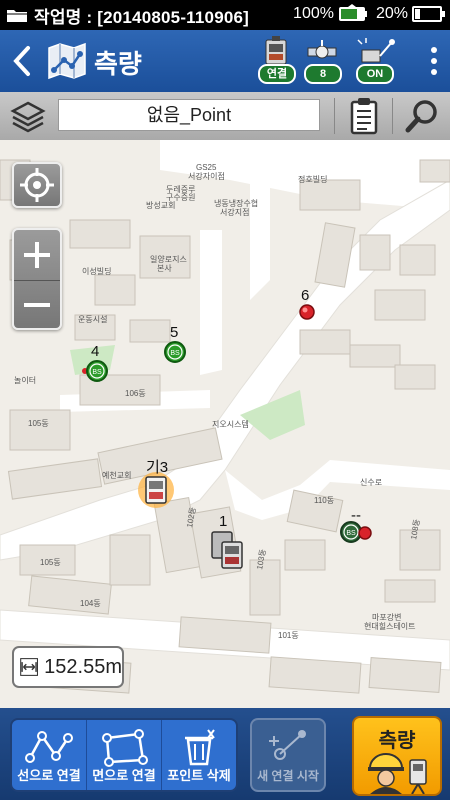  What do you see at coordinates (374, 61) in the screenshot?
I see `laser-button: ON` at bounding box center [374, 61].